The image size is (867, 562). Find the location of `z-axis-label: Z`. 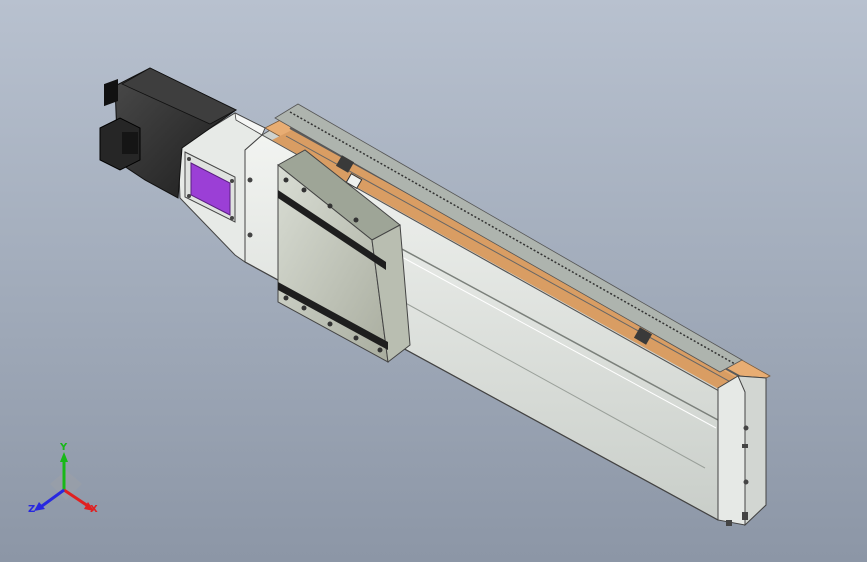

z-axis-label: Z is located at coordinates (32, 509).